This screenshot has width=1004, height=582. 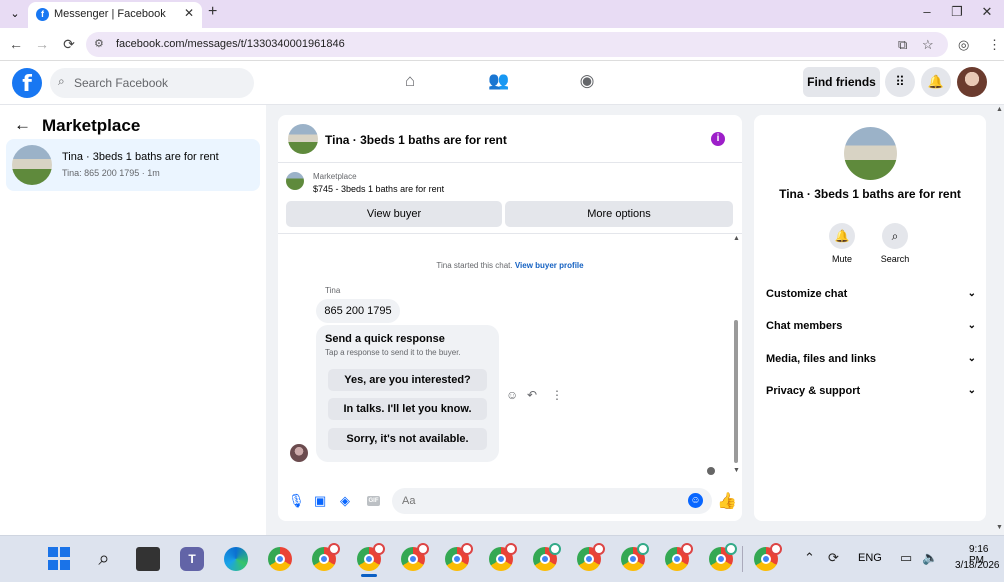 I want to click on emoji-icon: ☺, so click(x=695, y=500).